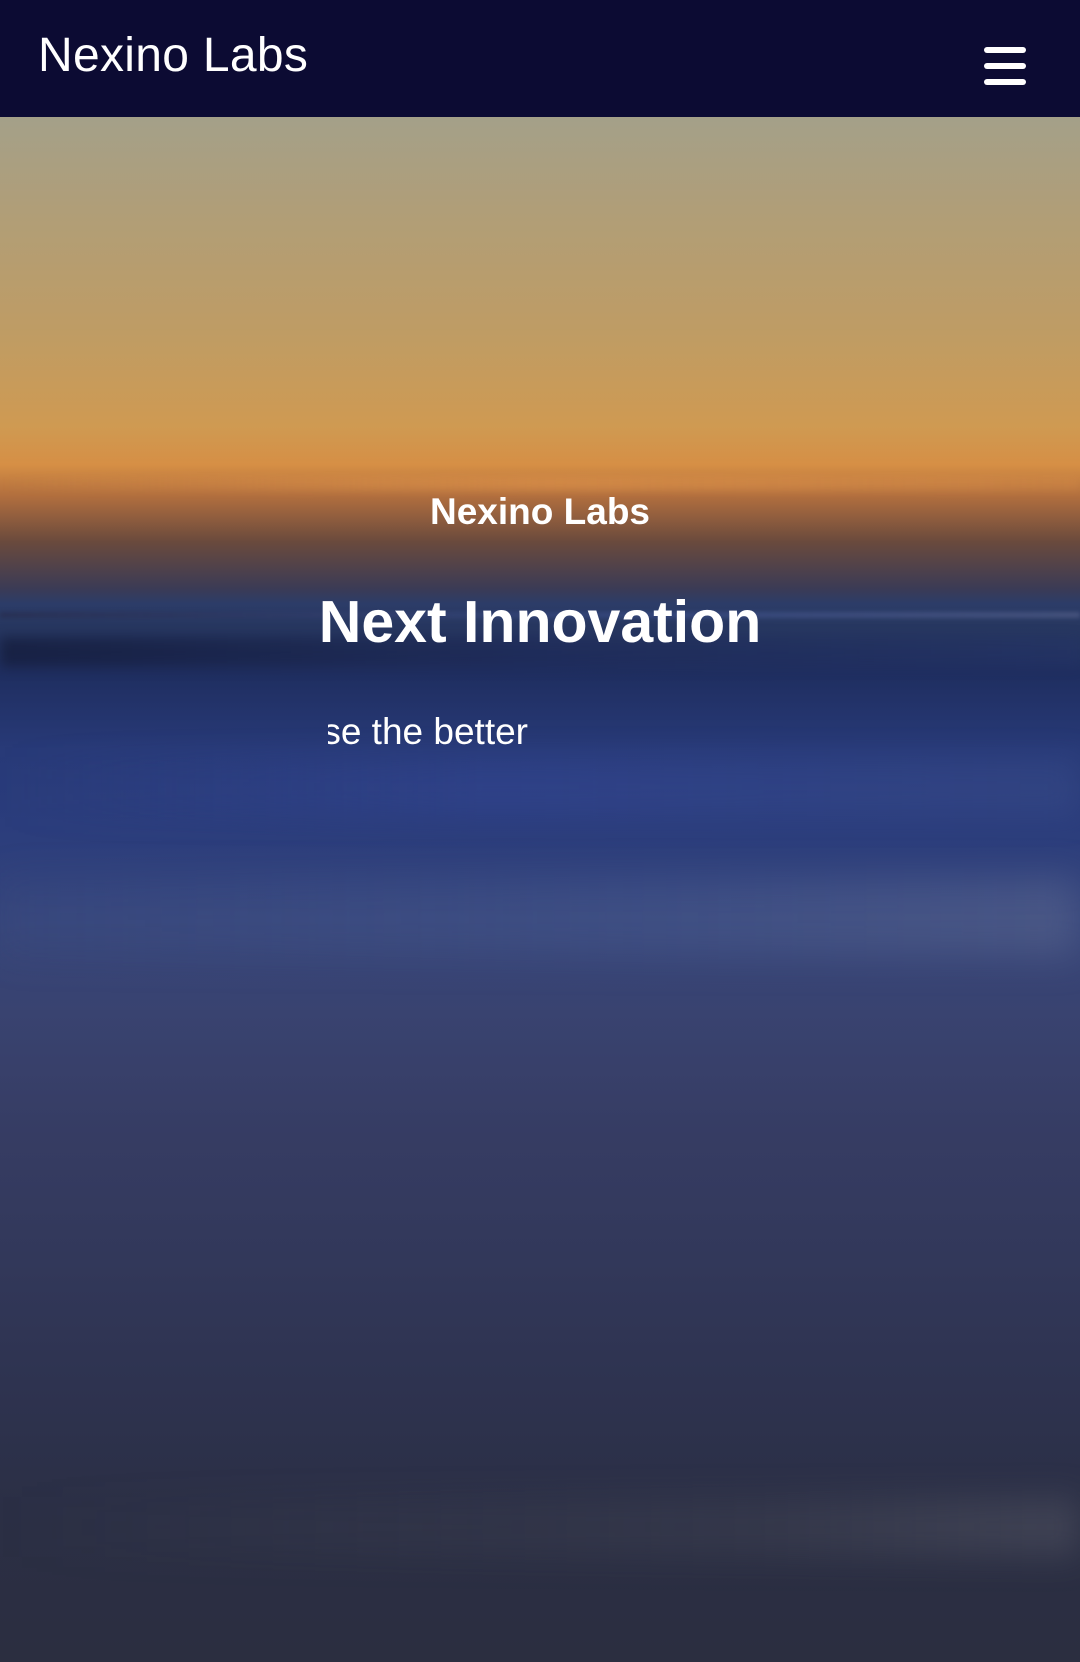 This screenshot has height=1662, width=1080. Describe the element at coordinates (428, 731) in the screenshot. I see `typed-text: Choose the better` at that location.